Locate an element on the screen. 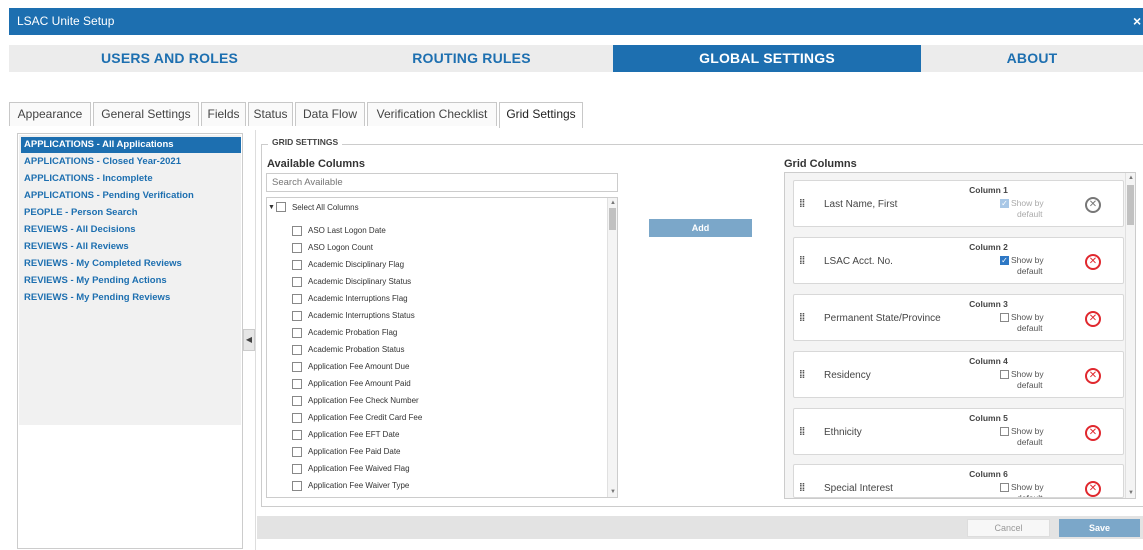 The image size is (1143, 550). nav-routing-rules: ROUTING RULES is located at coordinates (471, 58).